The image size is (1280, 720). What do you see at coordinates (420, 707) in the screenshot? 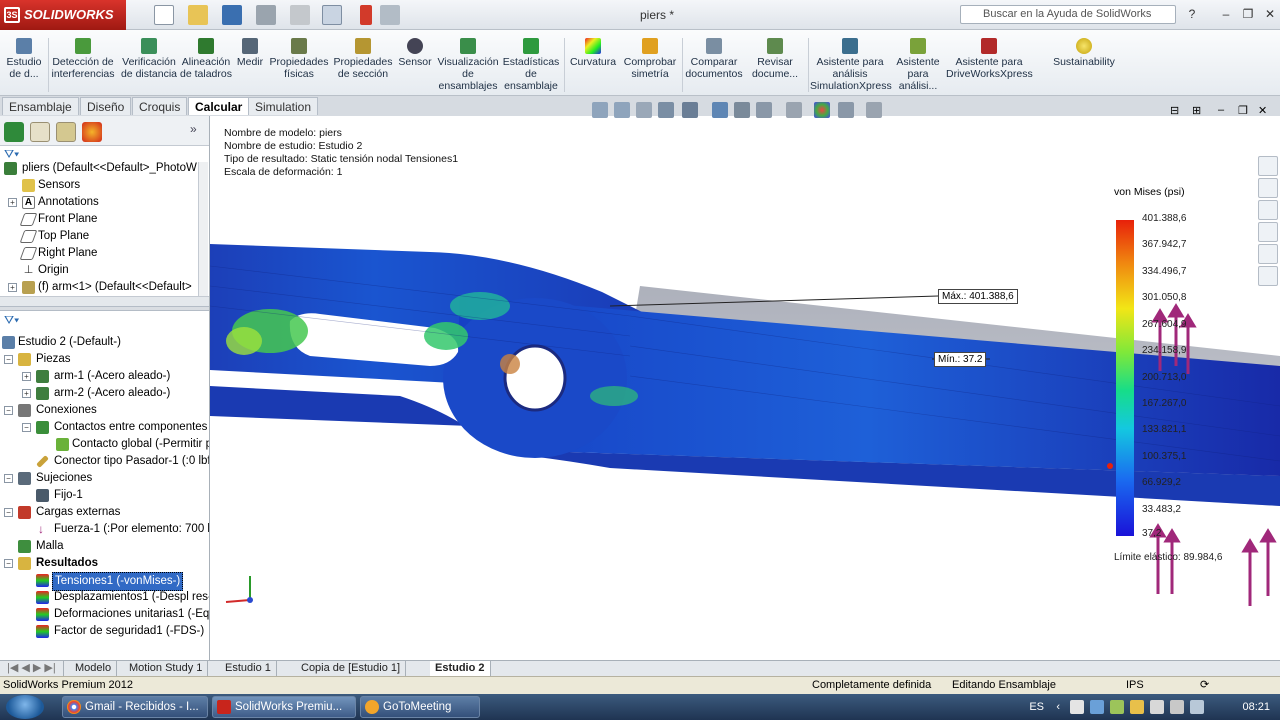
I see `taskbar-gotomeeting: GoToMeeting` at bounding box center [420, 707].